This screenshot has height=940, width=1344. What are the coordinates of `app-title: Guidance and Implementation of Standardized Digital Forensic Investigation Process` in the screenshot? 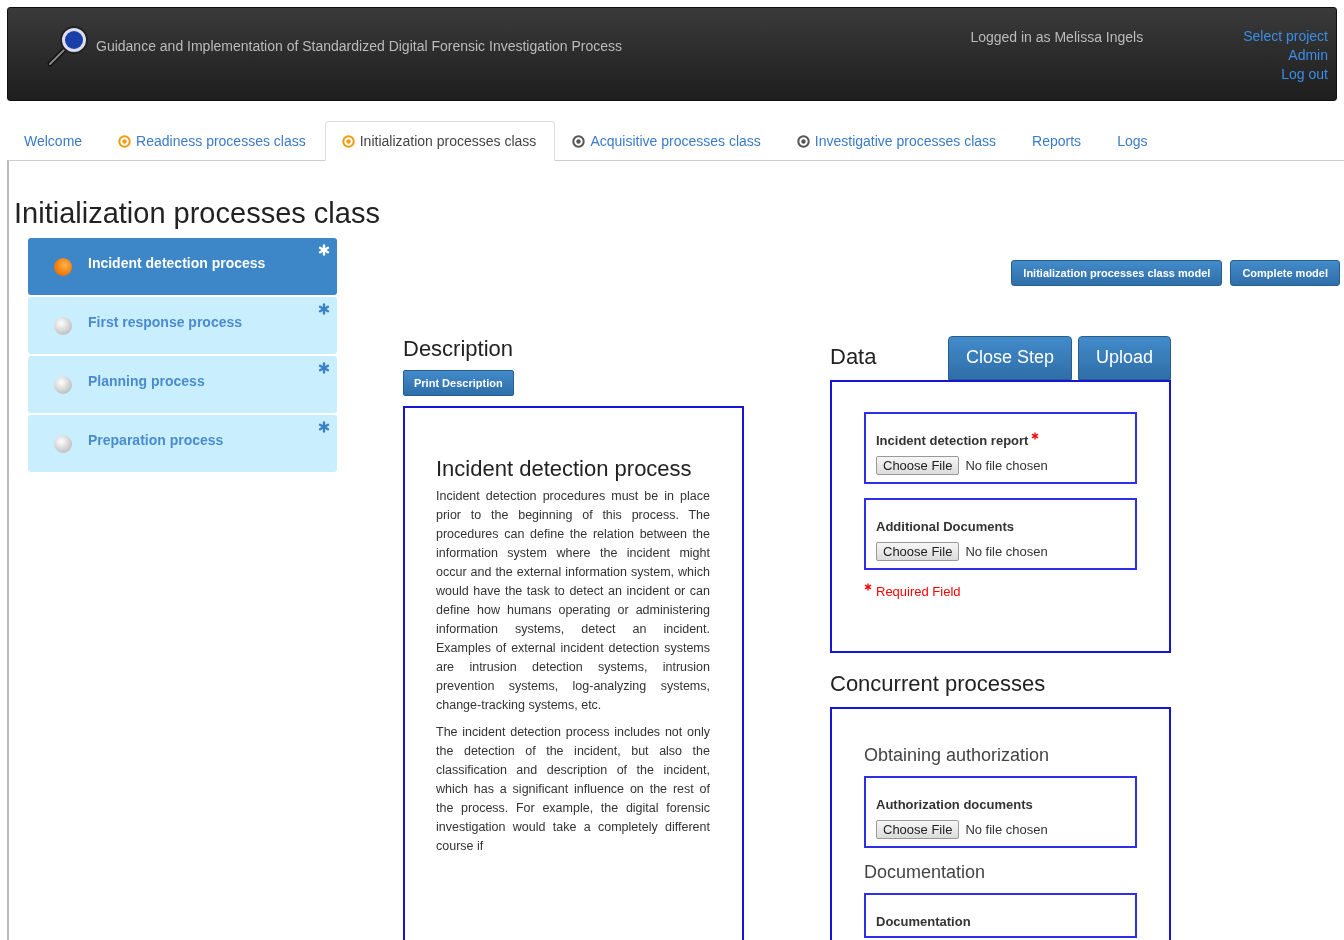 It's located at (359, 46).